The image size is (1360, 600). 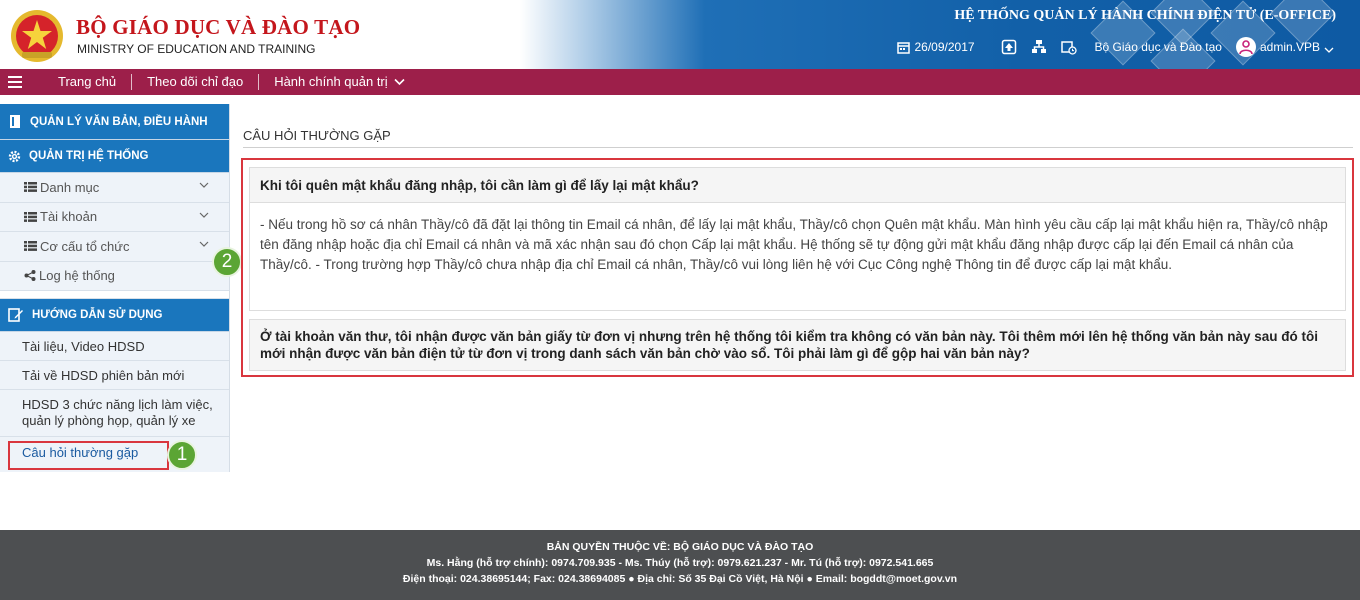 What do you see at coordinates (798, 147) in the screenshot?
I see `title-divider` at bounding box center [798, 147].